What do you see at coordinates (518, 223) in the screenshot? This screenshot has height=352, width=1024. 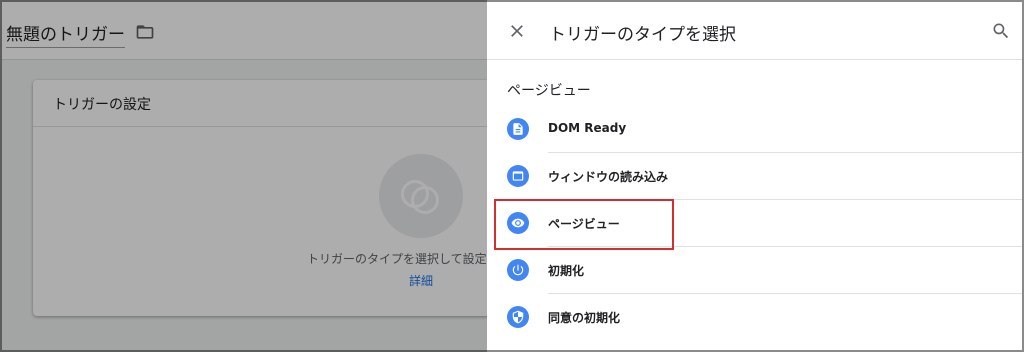 I see `eye-icon` at bounding box center [518, 223].